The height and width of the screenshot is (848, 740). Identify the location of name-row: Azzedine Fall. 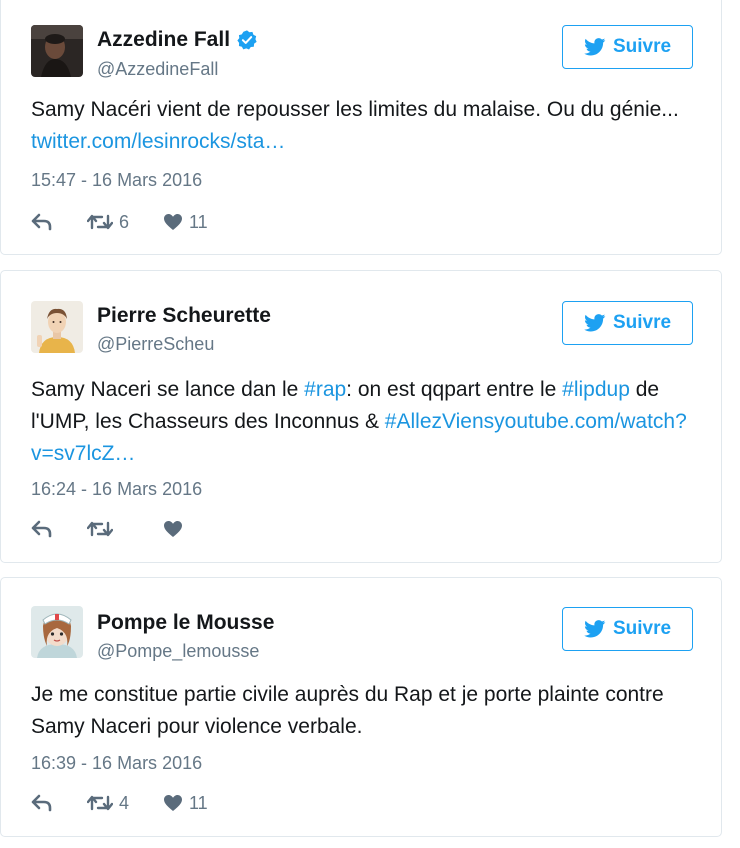
(177, 40).